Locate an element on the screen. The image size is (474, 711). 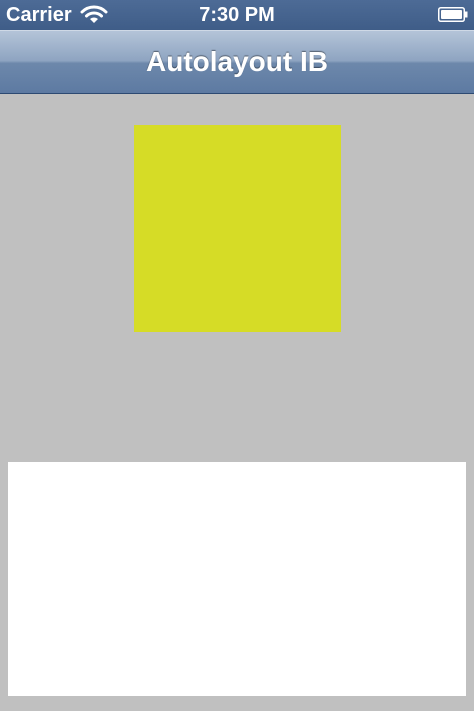
battery-icon is located at coordinates (453, 14).